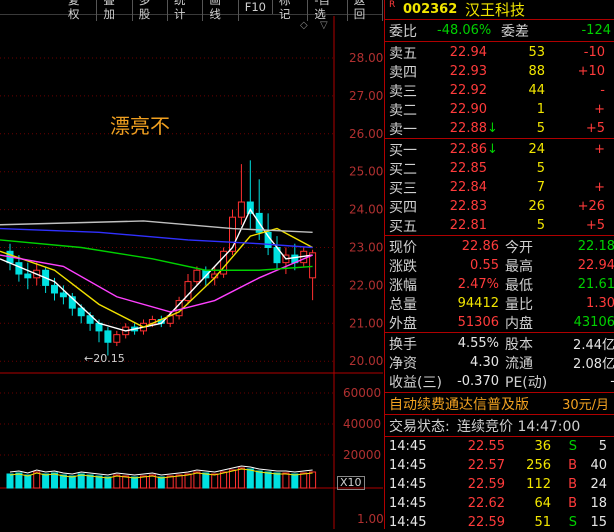  I want to click on sell-label: 卖一, so click(403, 129).